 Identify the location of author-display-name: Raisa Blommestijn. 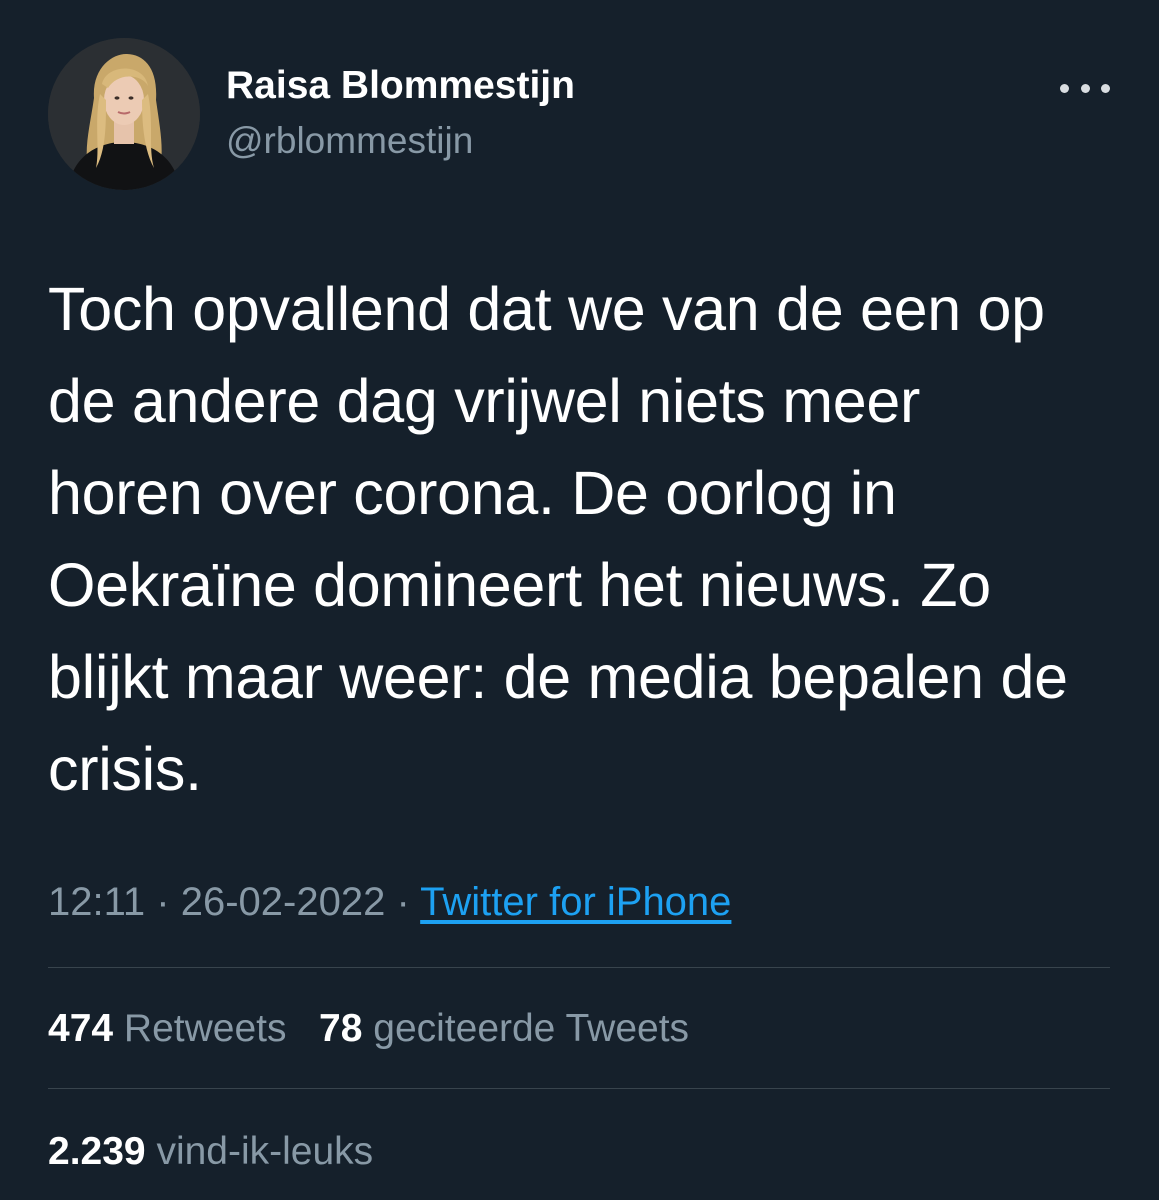
(400, 86).